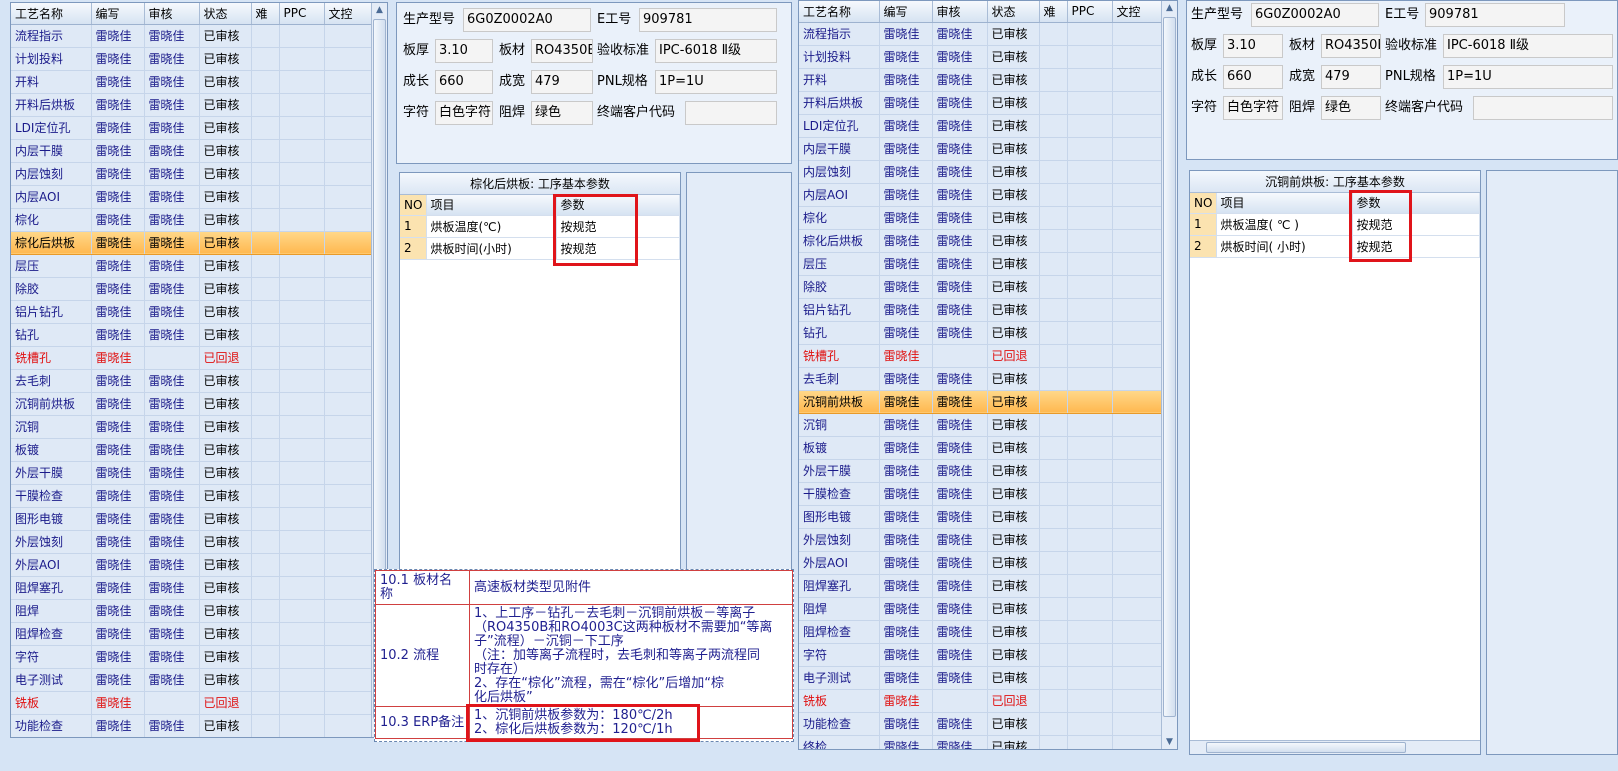 Image resolution: width=1618 pixels, height=771 pixels. I want to click on process-name-cell: 内层AOI, so click(839, 195).